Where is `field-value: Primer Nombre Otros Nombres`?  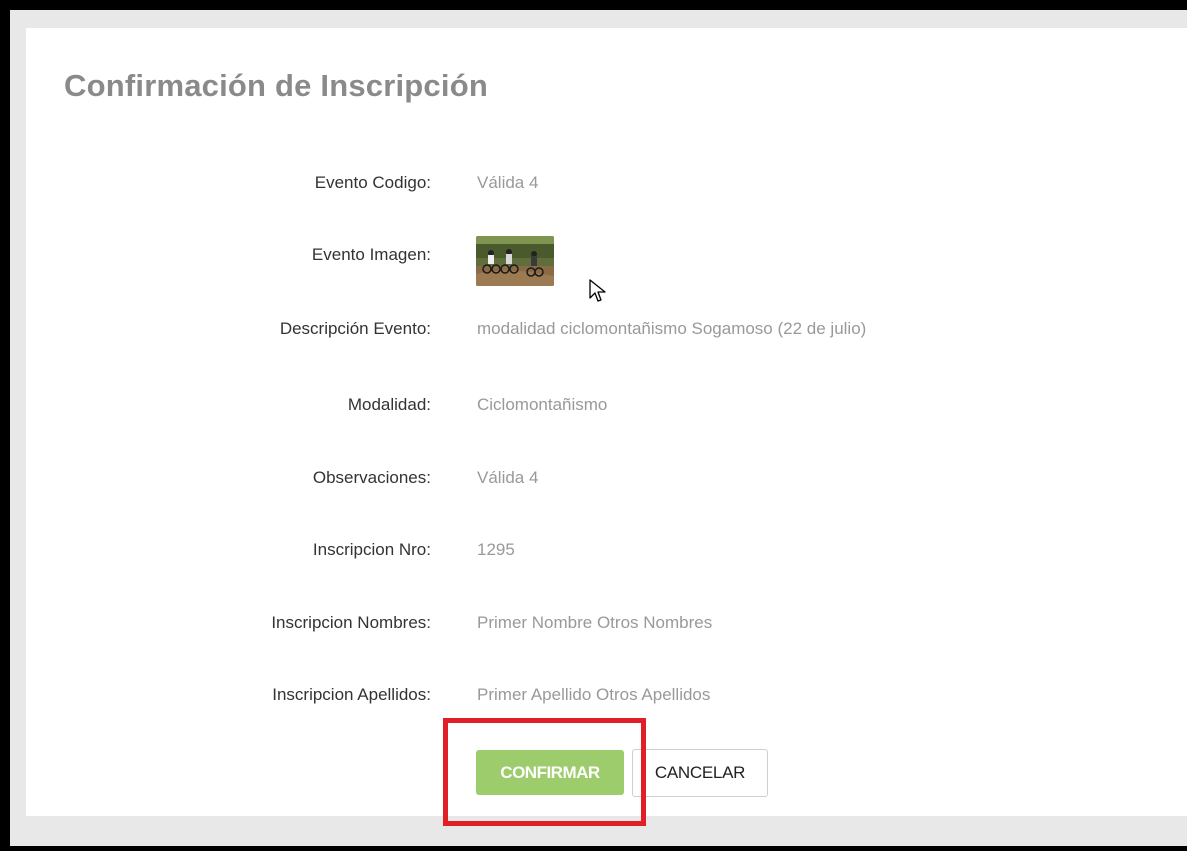 field-value: Primer Nombre Otros Nombres is located at coordinates (595, 622).